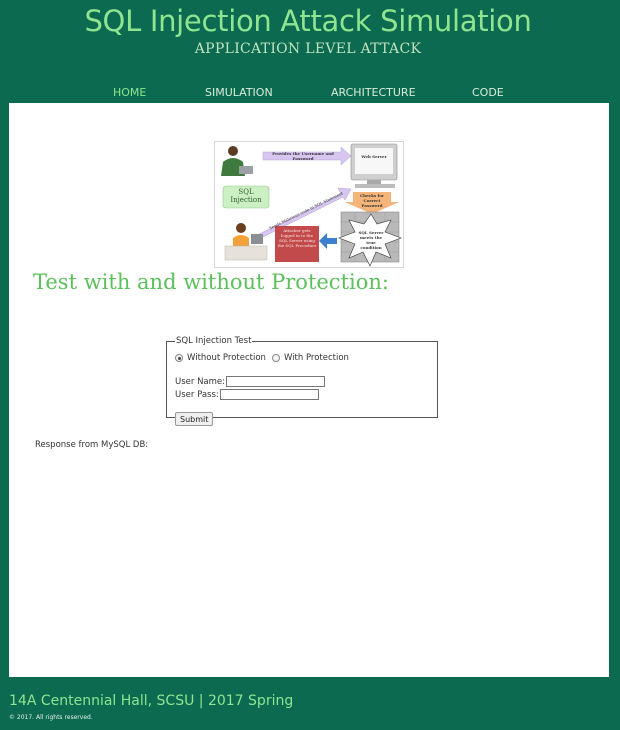 This screenshot has width=620, height=730. What do you see at coordinates (374, 156) in the screenshot?
I see `diagram-label-web-server: Web Server` at bounding box center [374, 156].